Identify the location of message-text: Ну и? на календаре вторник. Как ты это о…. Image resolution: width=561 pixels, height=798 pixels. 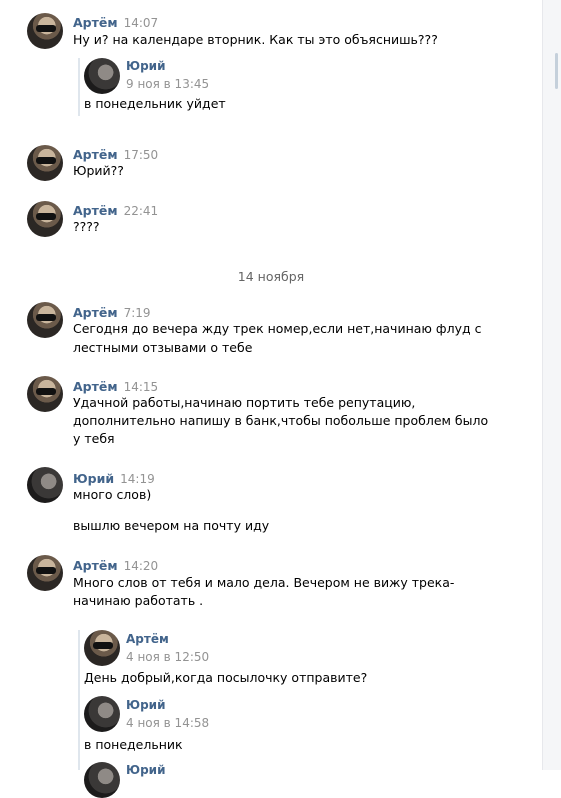
(255, 39).